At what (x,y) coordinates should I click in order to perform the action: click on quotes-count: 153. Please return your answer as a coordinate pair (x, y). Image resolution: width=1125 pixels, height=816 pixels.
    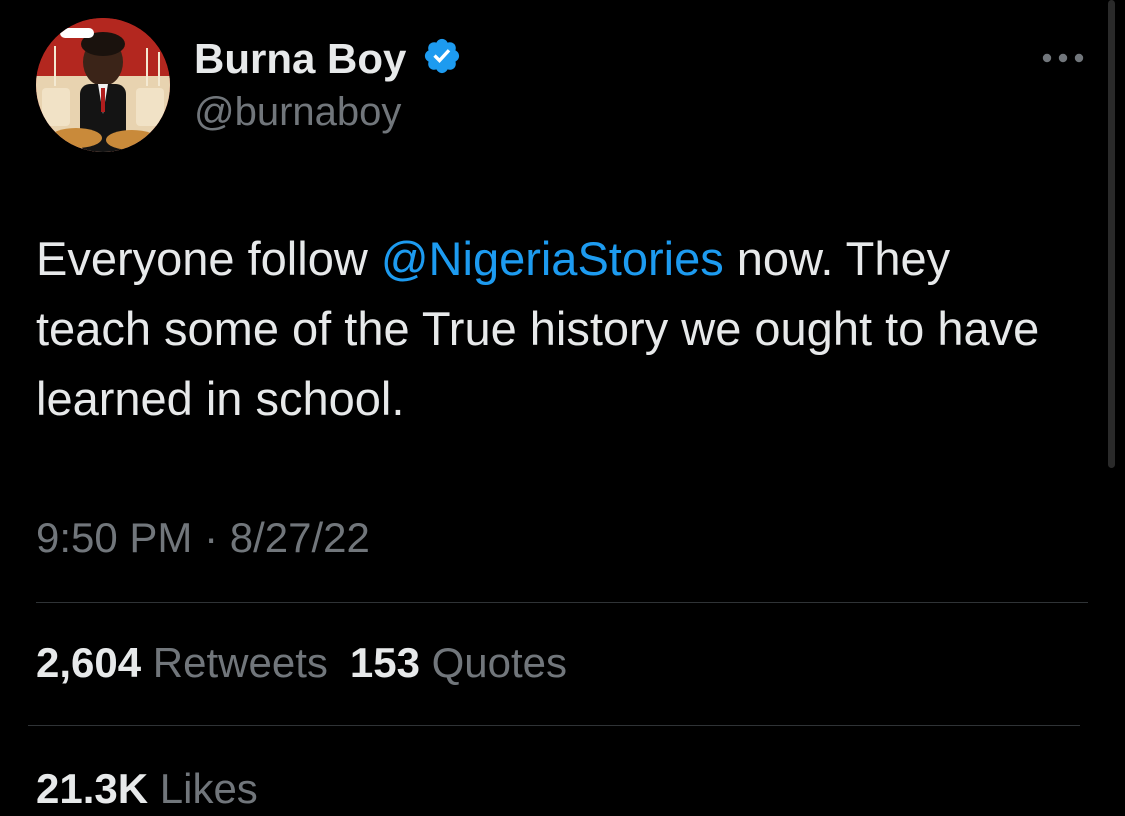
    Looking at the image, I should click on (384, 662).